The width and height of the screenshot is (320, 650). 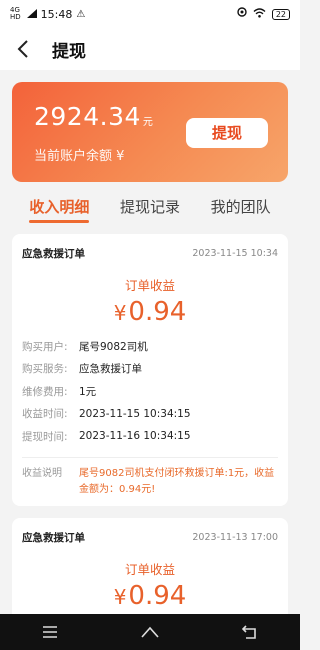 What do you see at coordinates (250, 632) in the screenshot?
I see `return-icon` at bounding box center [250, 632].